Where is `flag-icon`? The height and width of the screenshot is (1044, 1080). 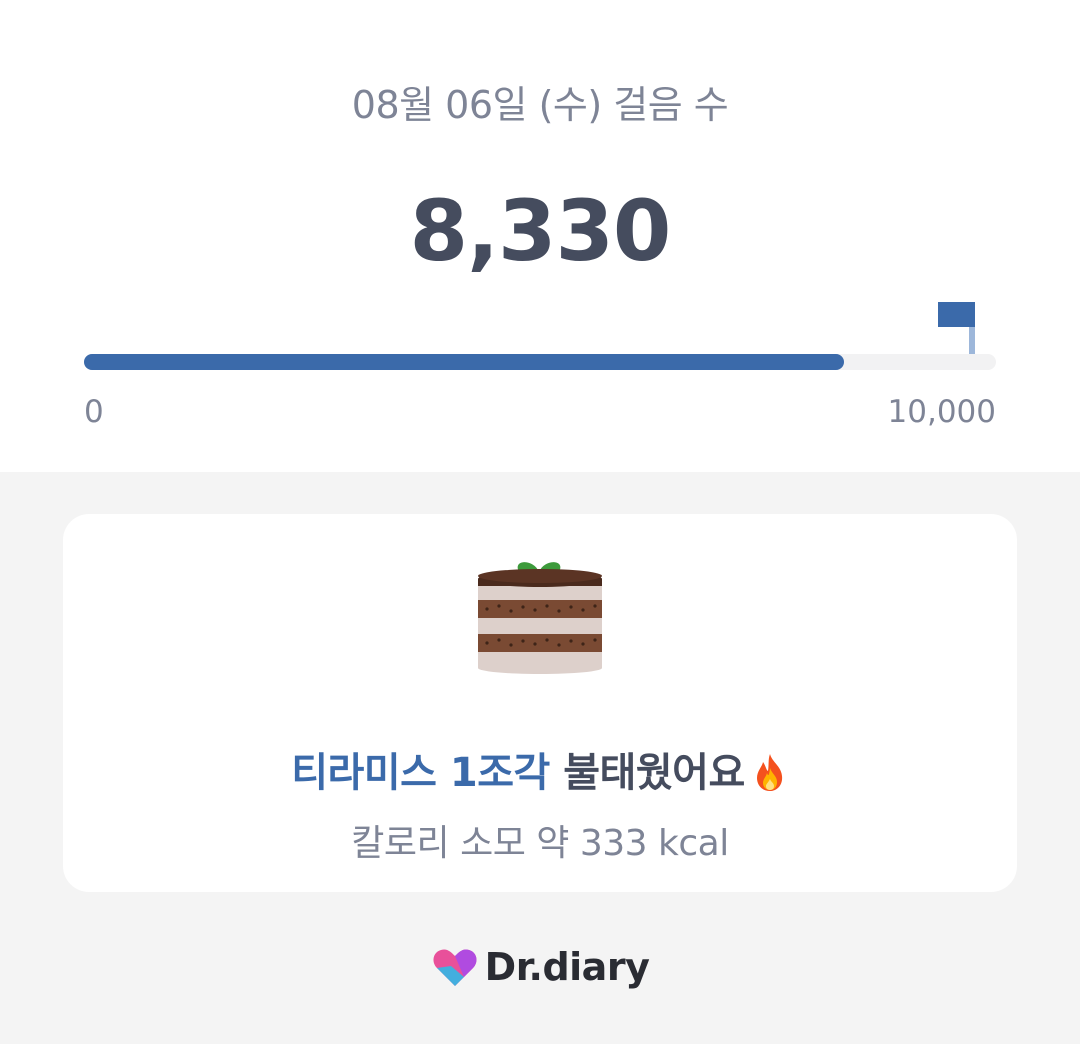
flag-icon is located at coordinates (956, 314).